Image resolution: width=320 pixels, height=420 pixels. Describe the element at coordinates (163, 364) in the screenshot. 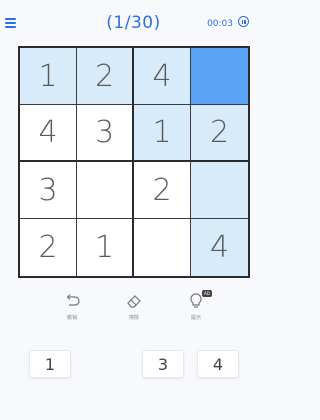

I see `number-key-3: 3` at that location.